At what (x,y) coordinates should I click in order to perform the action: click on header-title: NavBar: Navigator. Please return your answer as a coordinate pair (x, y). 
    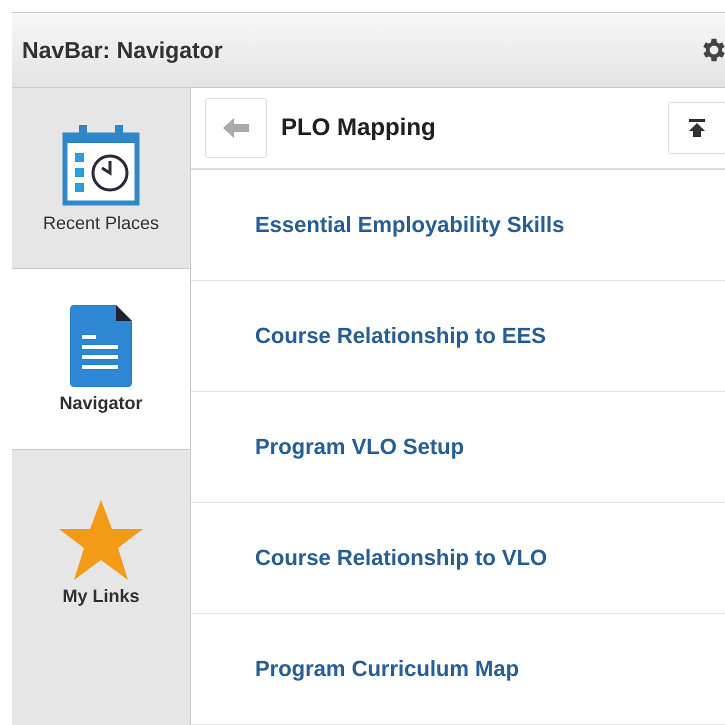
    Looking at the image, I should click on (122, 50).